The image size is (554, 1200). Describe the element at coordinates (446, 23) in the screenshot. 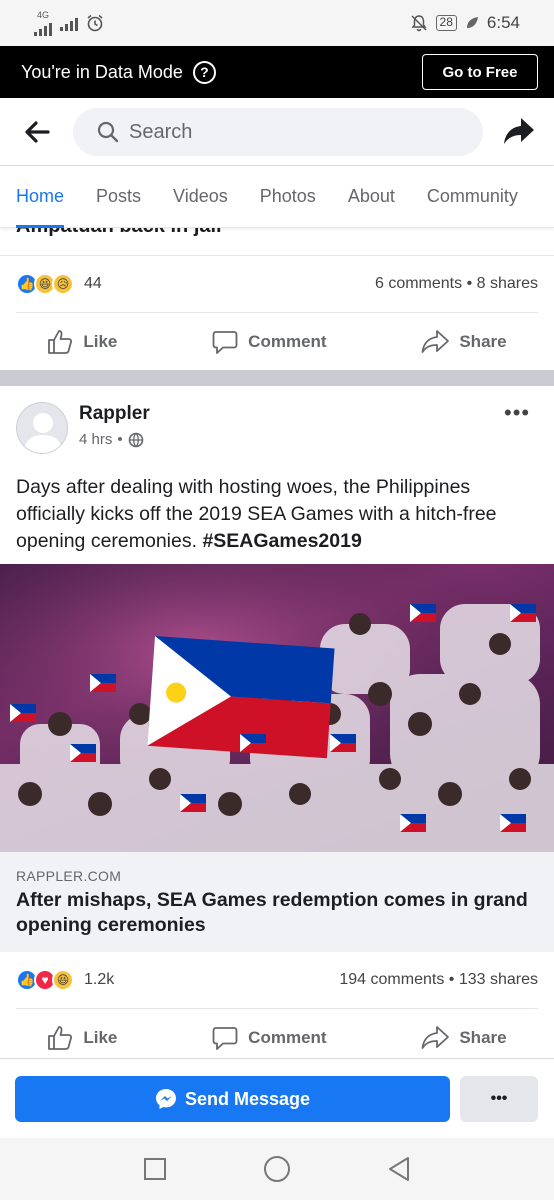

I see `battery-icon: 28` at that location.